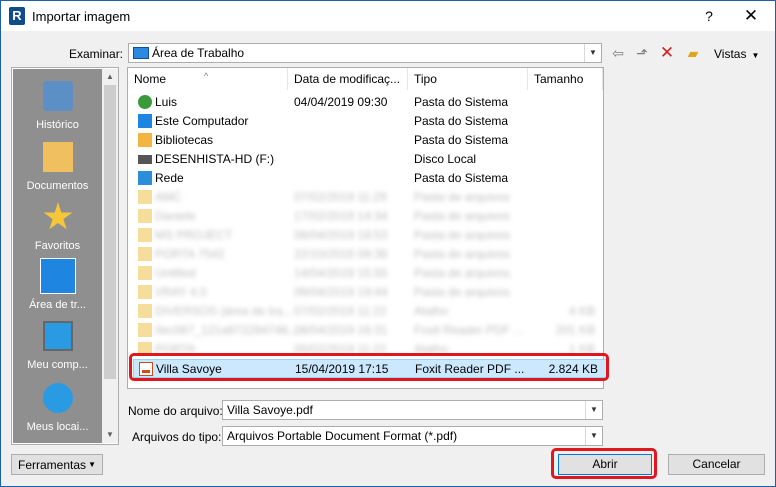 The width and height of the screenshot is (776, 487). I want to click on column-header-size: Tamanho, so click(565, 79).